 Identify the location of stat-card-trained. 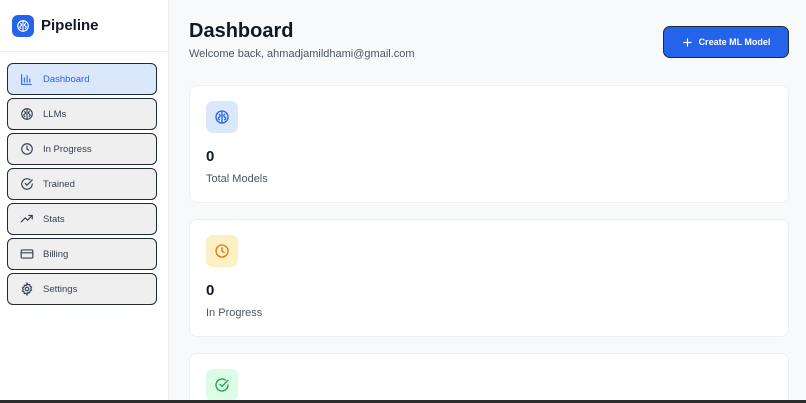
(489, 378).